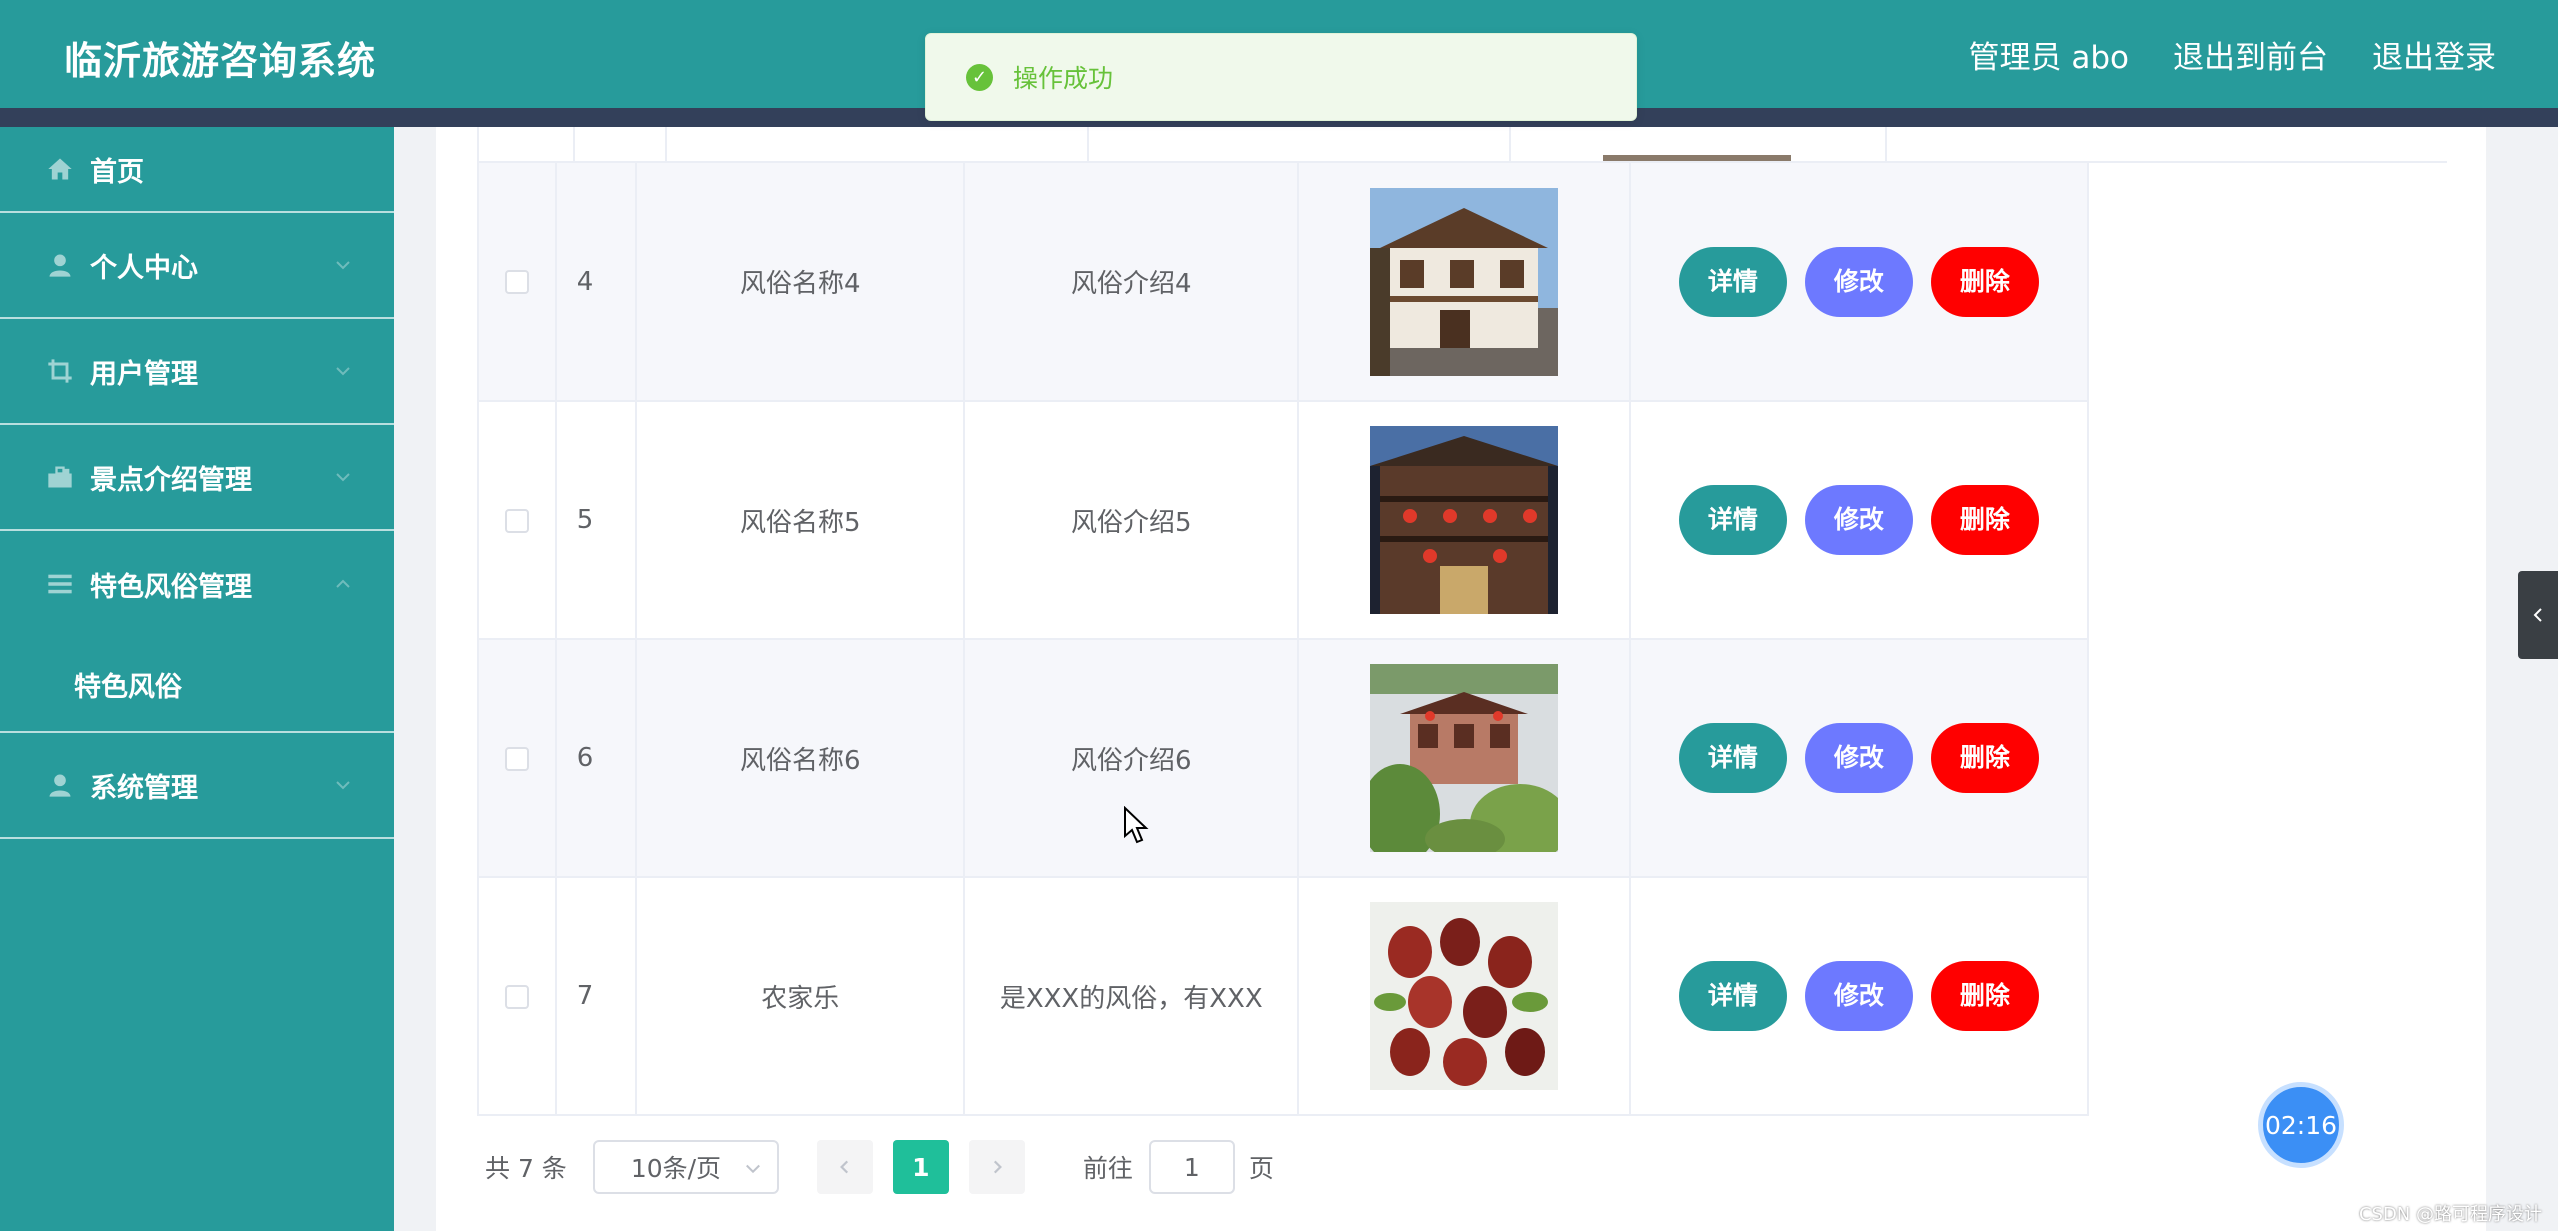  I want to click on sidebar-item-personal: 个人中心, so click(197, 266).